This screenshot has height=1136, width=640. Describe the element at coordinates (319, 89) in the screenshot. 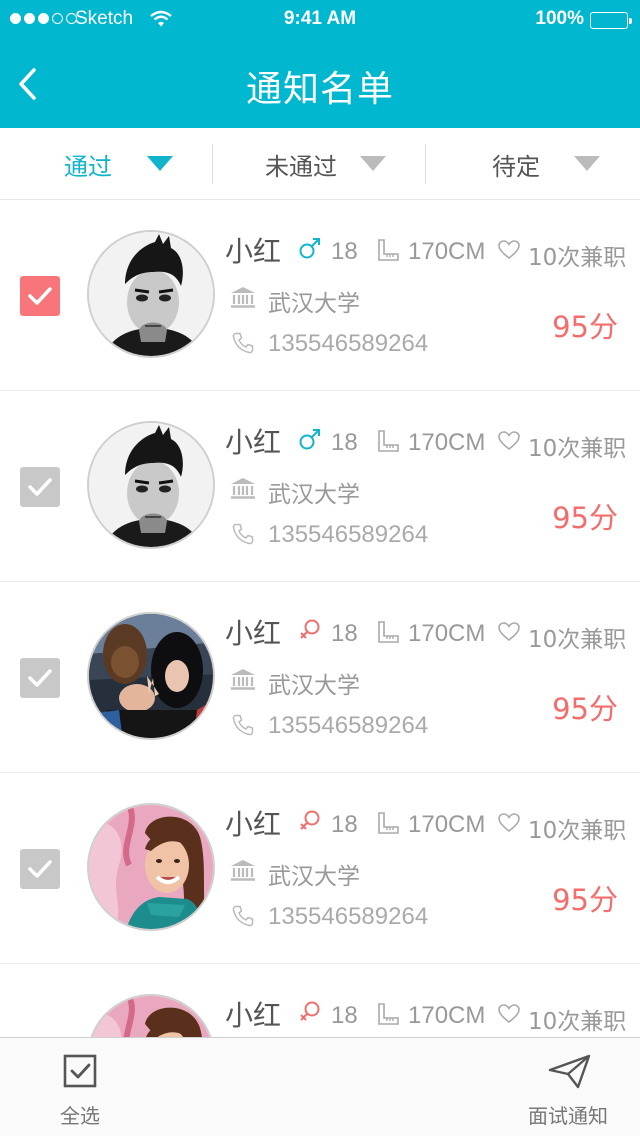

I see `page-title: 通知名单` at that location.